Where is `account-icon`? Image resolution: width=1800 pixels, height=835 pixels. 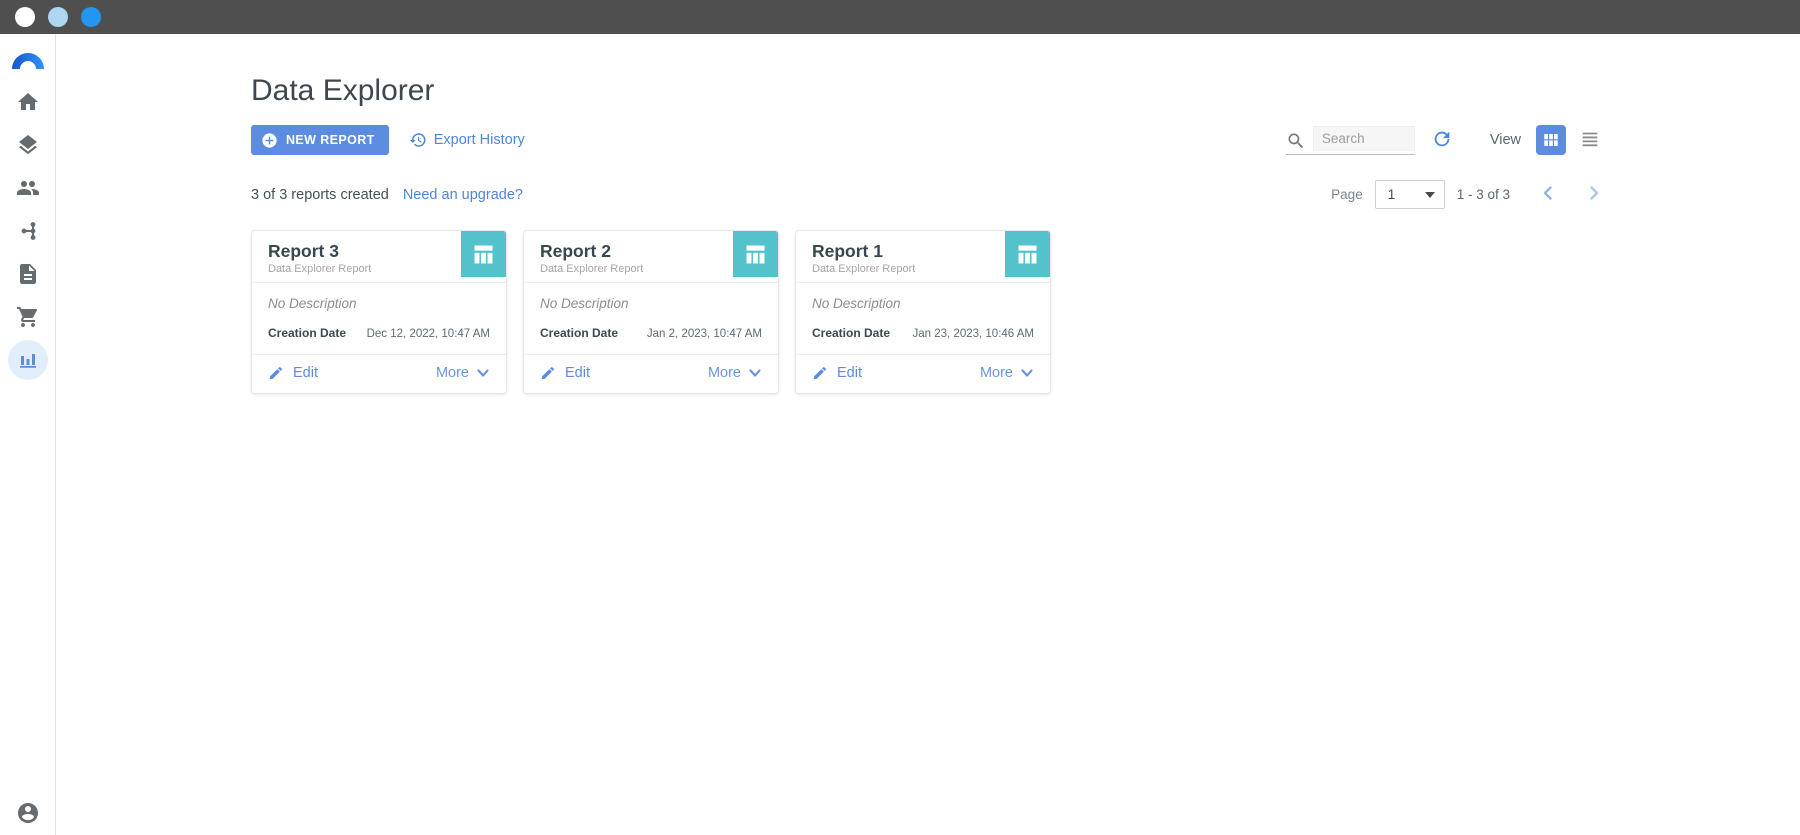 account-icon is located at coordinates (27, 813).